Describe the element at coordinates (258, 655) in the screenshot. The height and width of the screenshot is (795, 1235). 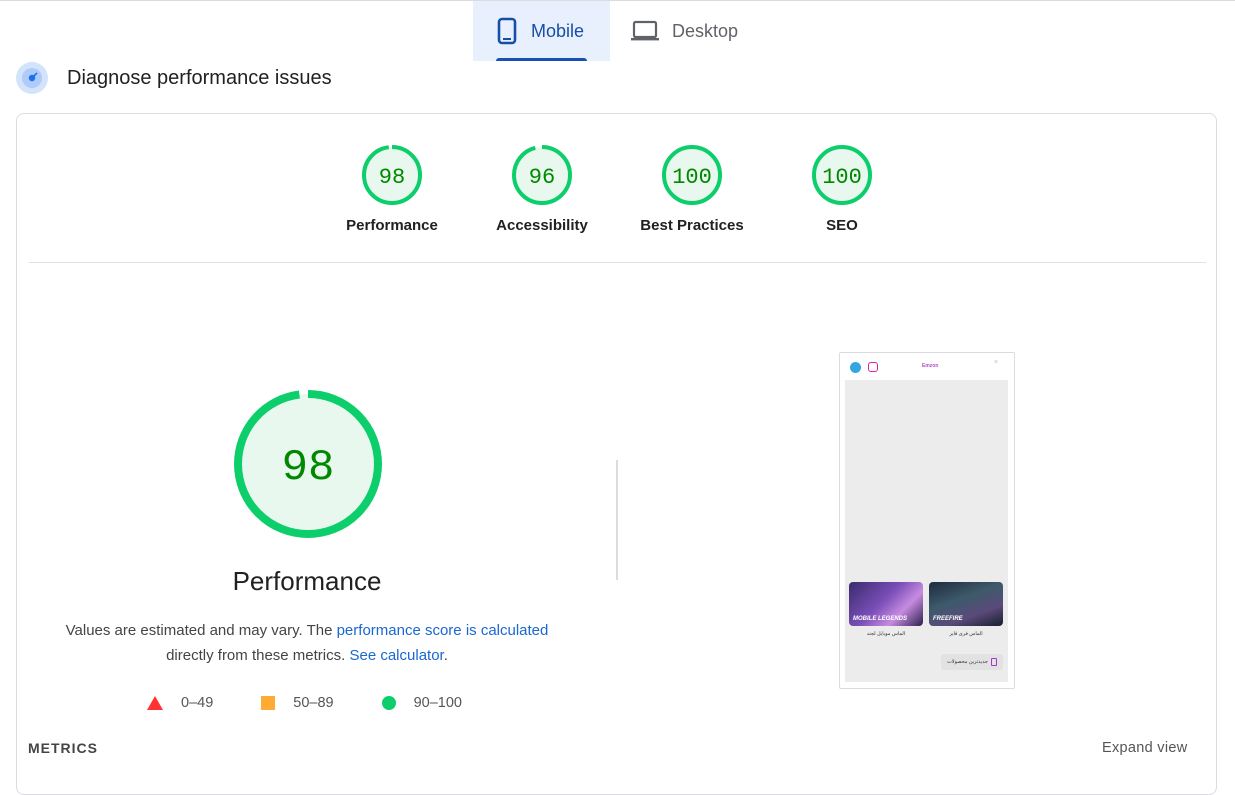
I see `description-text: directly from these metrics.` at that location.